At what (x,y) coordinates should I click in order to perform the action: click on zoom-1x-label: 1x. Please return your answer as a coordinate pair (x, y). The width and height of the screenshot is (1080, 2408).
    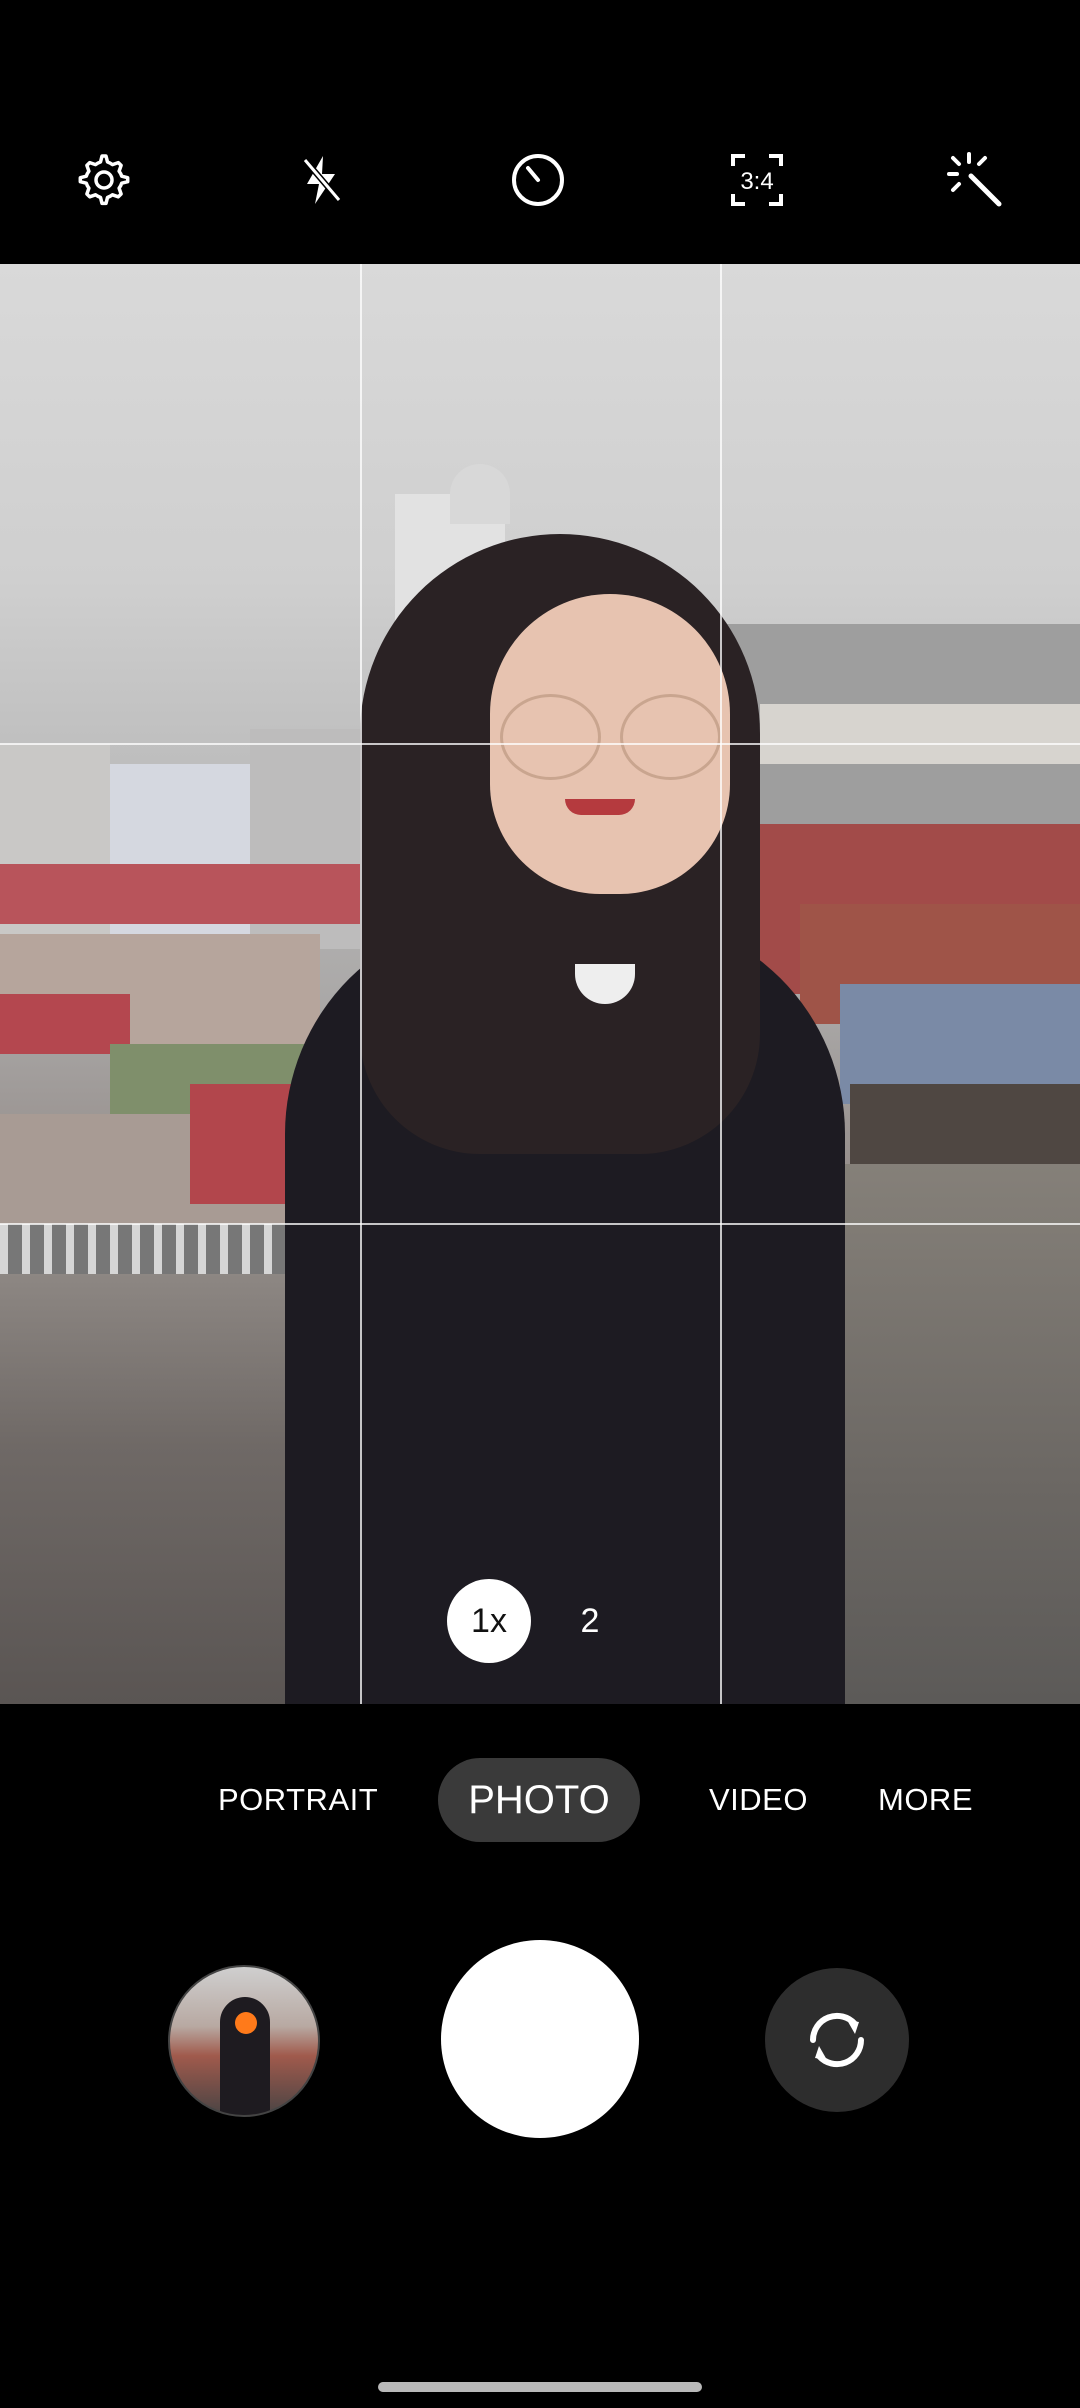
    Looking at the image, I should click on (489, 1620).